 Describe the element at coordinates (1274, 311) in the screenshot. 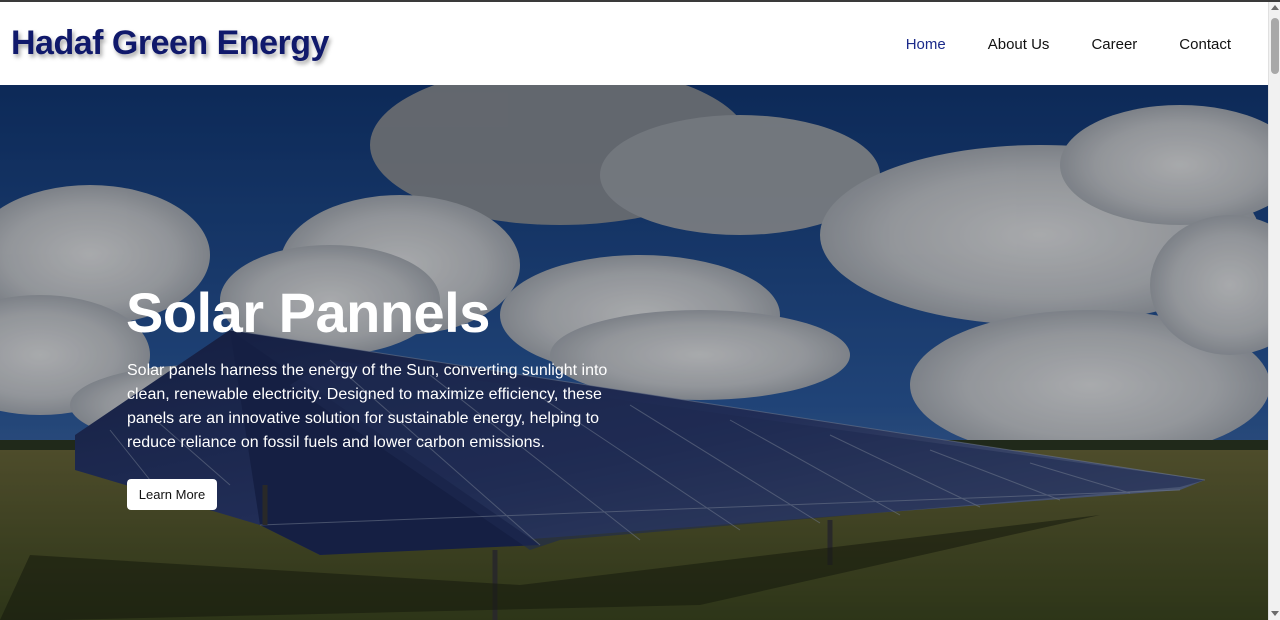

I see `vertical-scrollbar` at that location.